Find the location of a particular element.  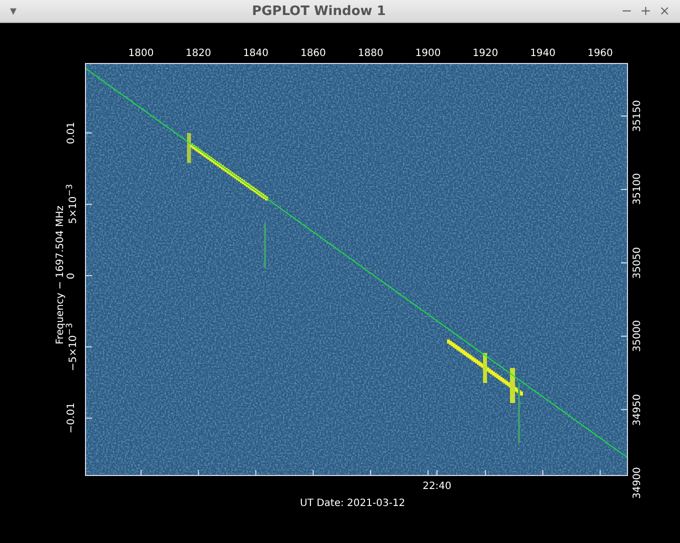

y-axis-label: Frequency − 1697.504 MHz is located at coordinates (61, 275).